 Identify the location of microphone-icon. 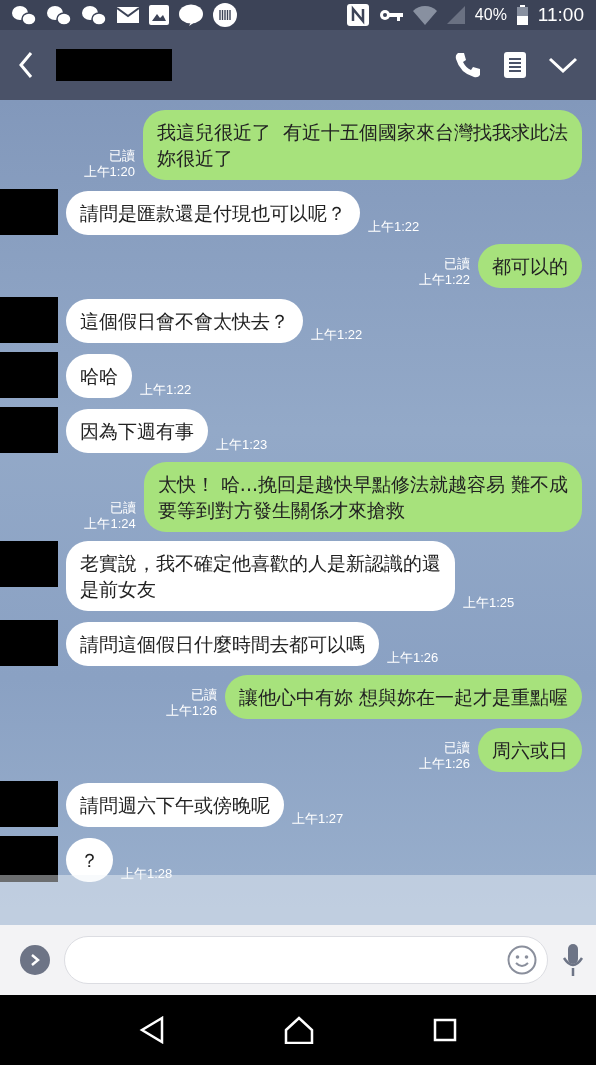
(573, 960).